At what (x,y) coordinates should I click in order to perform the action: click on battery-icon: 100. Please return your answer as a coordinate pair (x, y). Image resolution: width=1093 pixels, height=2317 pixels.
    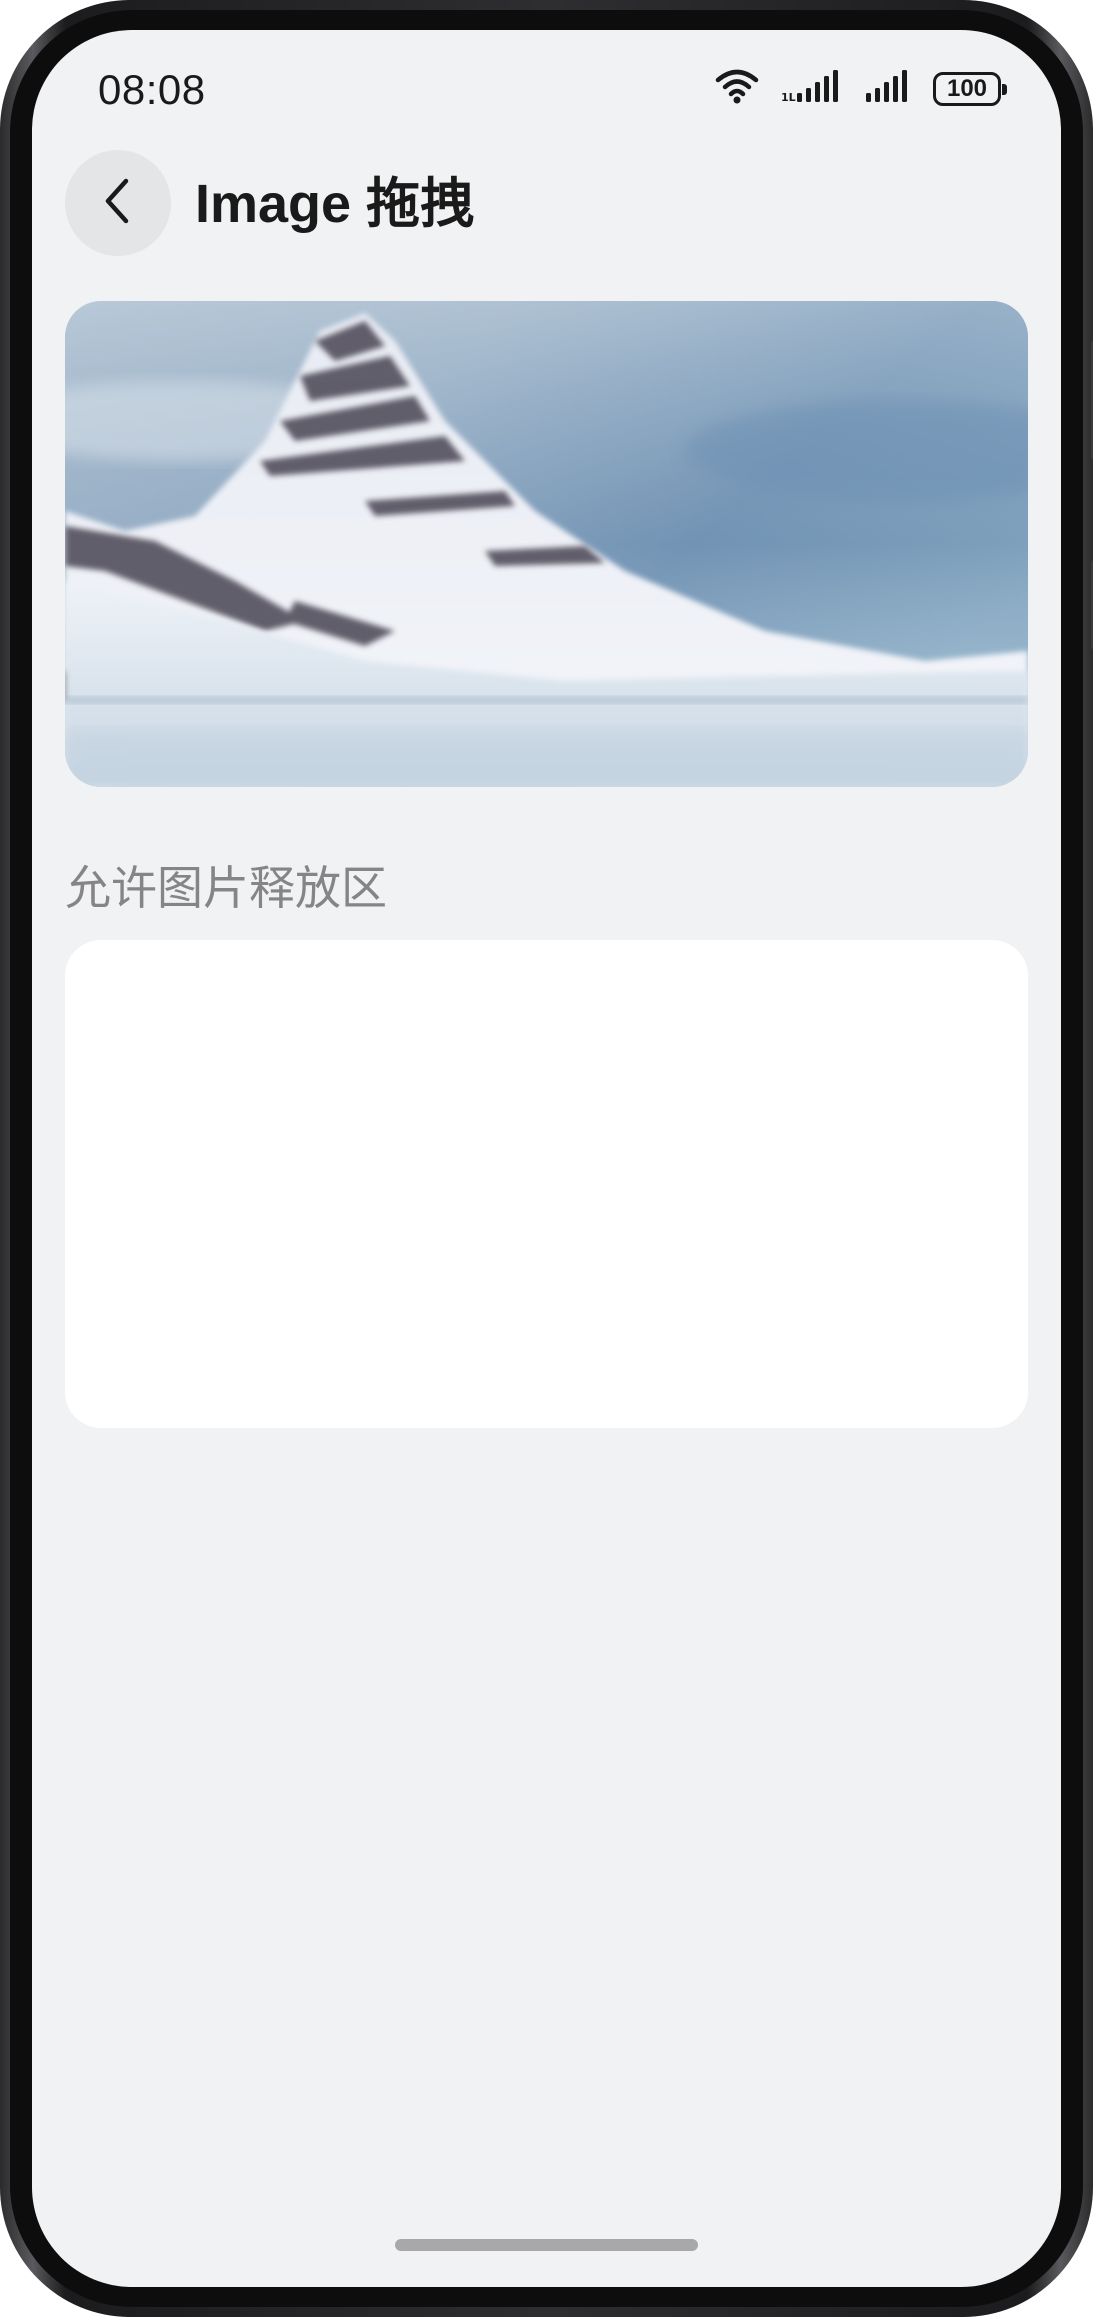
    Looking at the image, I should click on (970, 88).